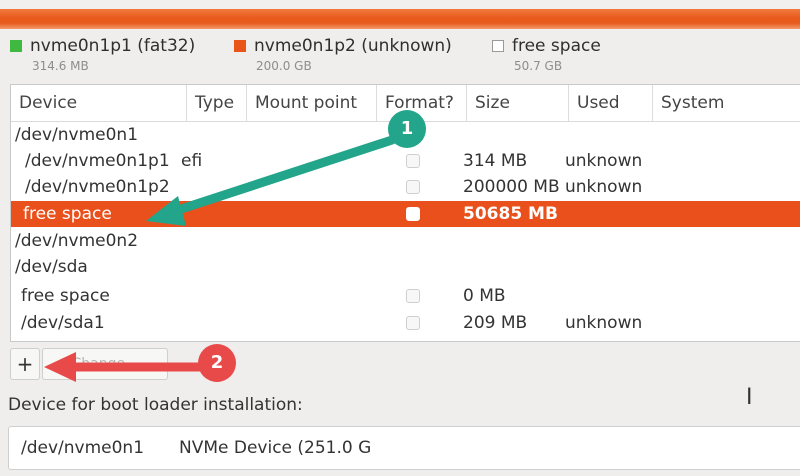 The height and width of the screenshot is (476, 800). Describe the element at coordinates (546, 58) in the screenshot. I see `legend-item-free-space: free space 50.7 GB` at that location.